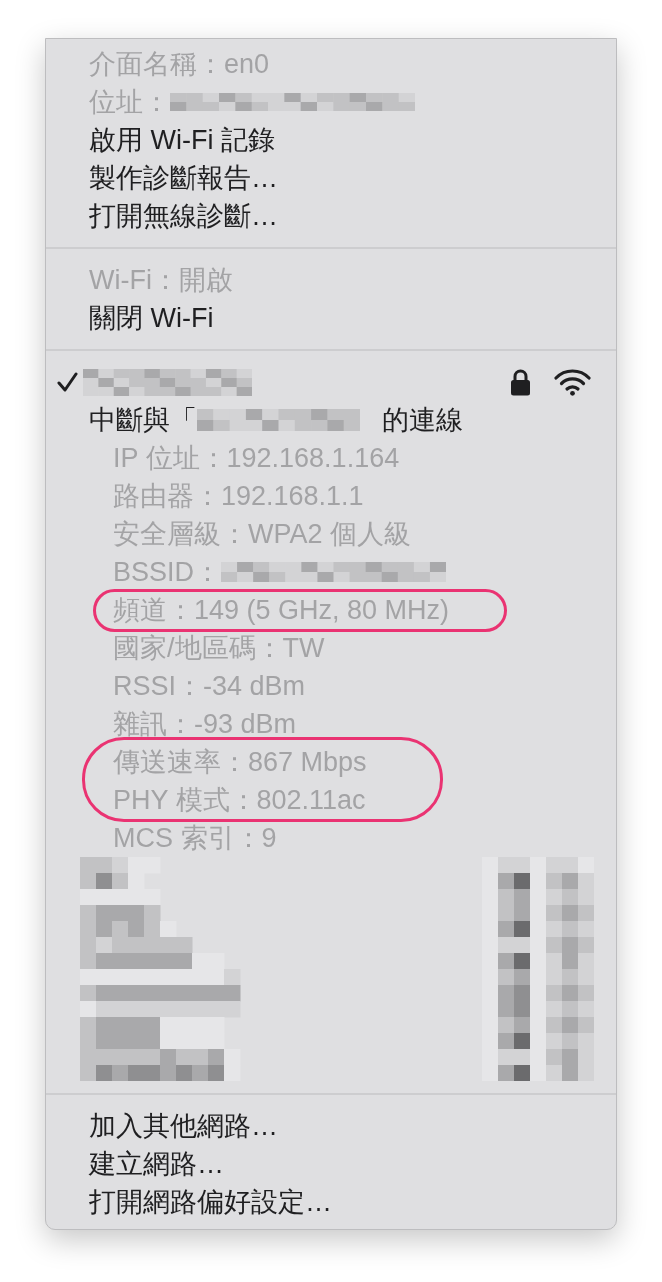 This screenshot has width=662, height=1282. Describe the element at coordinates (151, 318) in the screenshot. I see `menu-item: 關閉 Wi-Fi` at that location.